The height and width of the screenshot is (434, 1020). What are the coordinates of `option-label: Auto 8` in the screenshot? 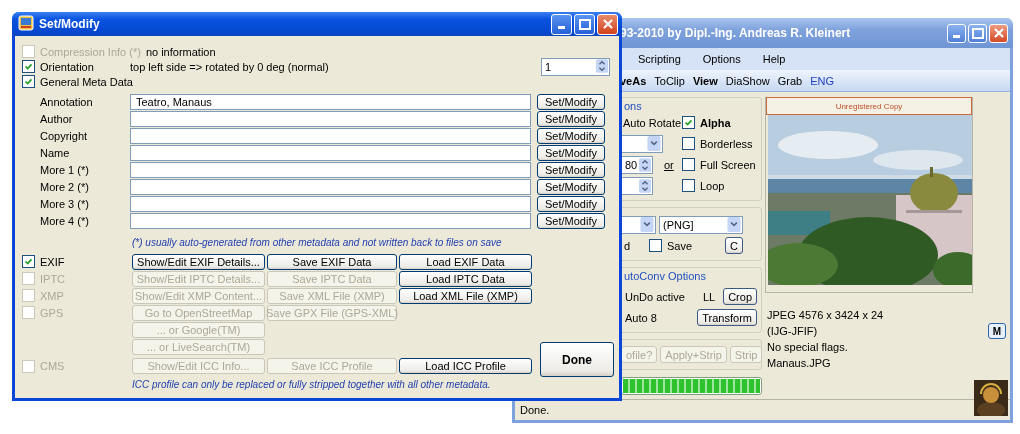 It's located at (640, 317).